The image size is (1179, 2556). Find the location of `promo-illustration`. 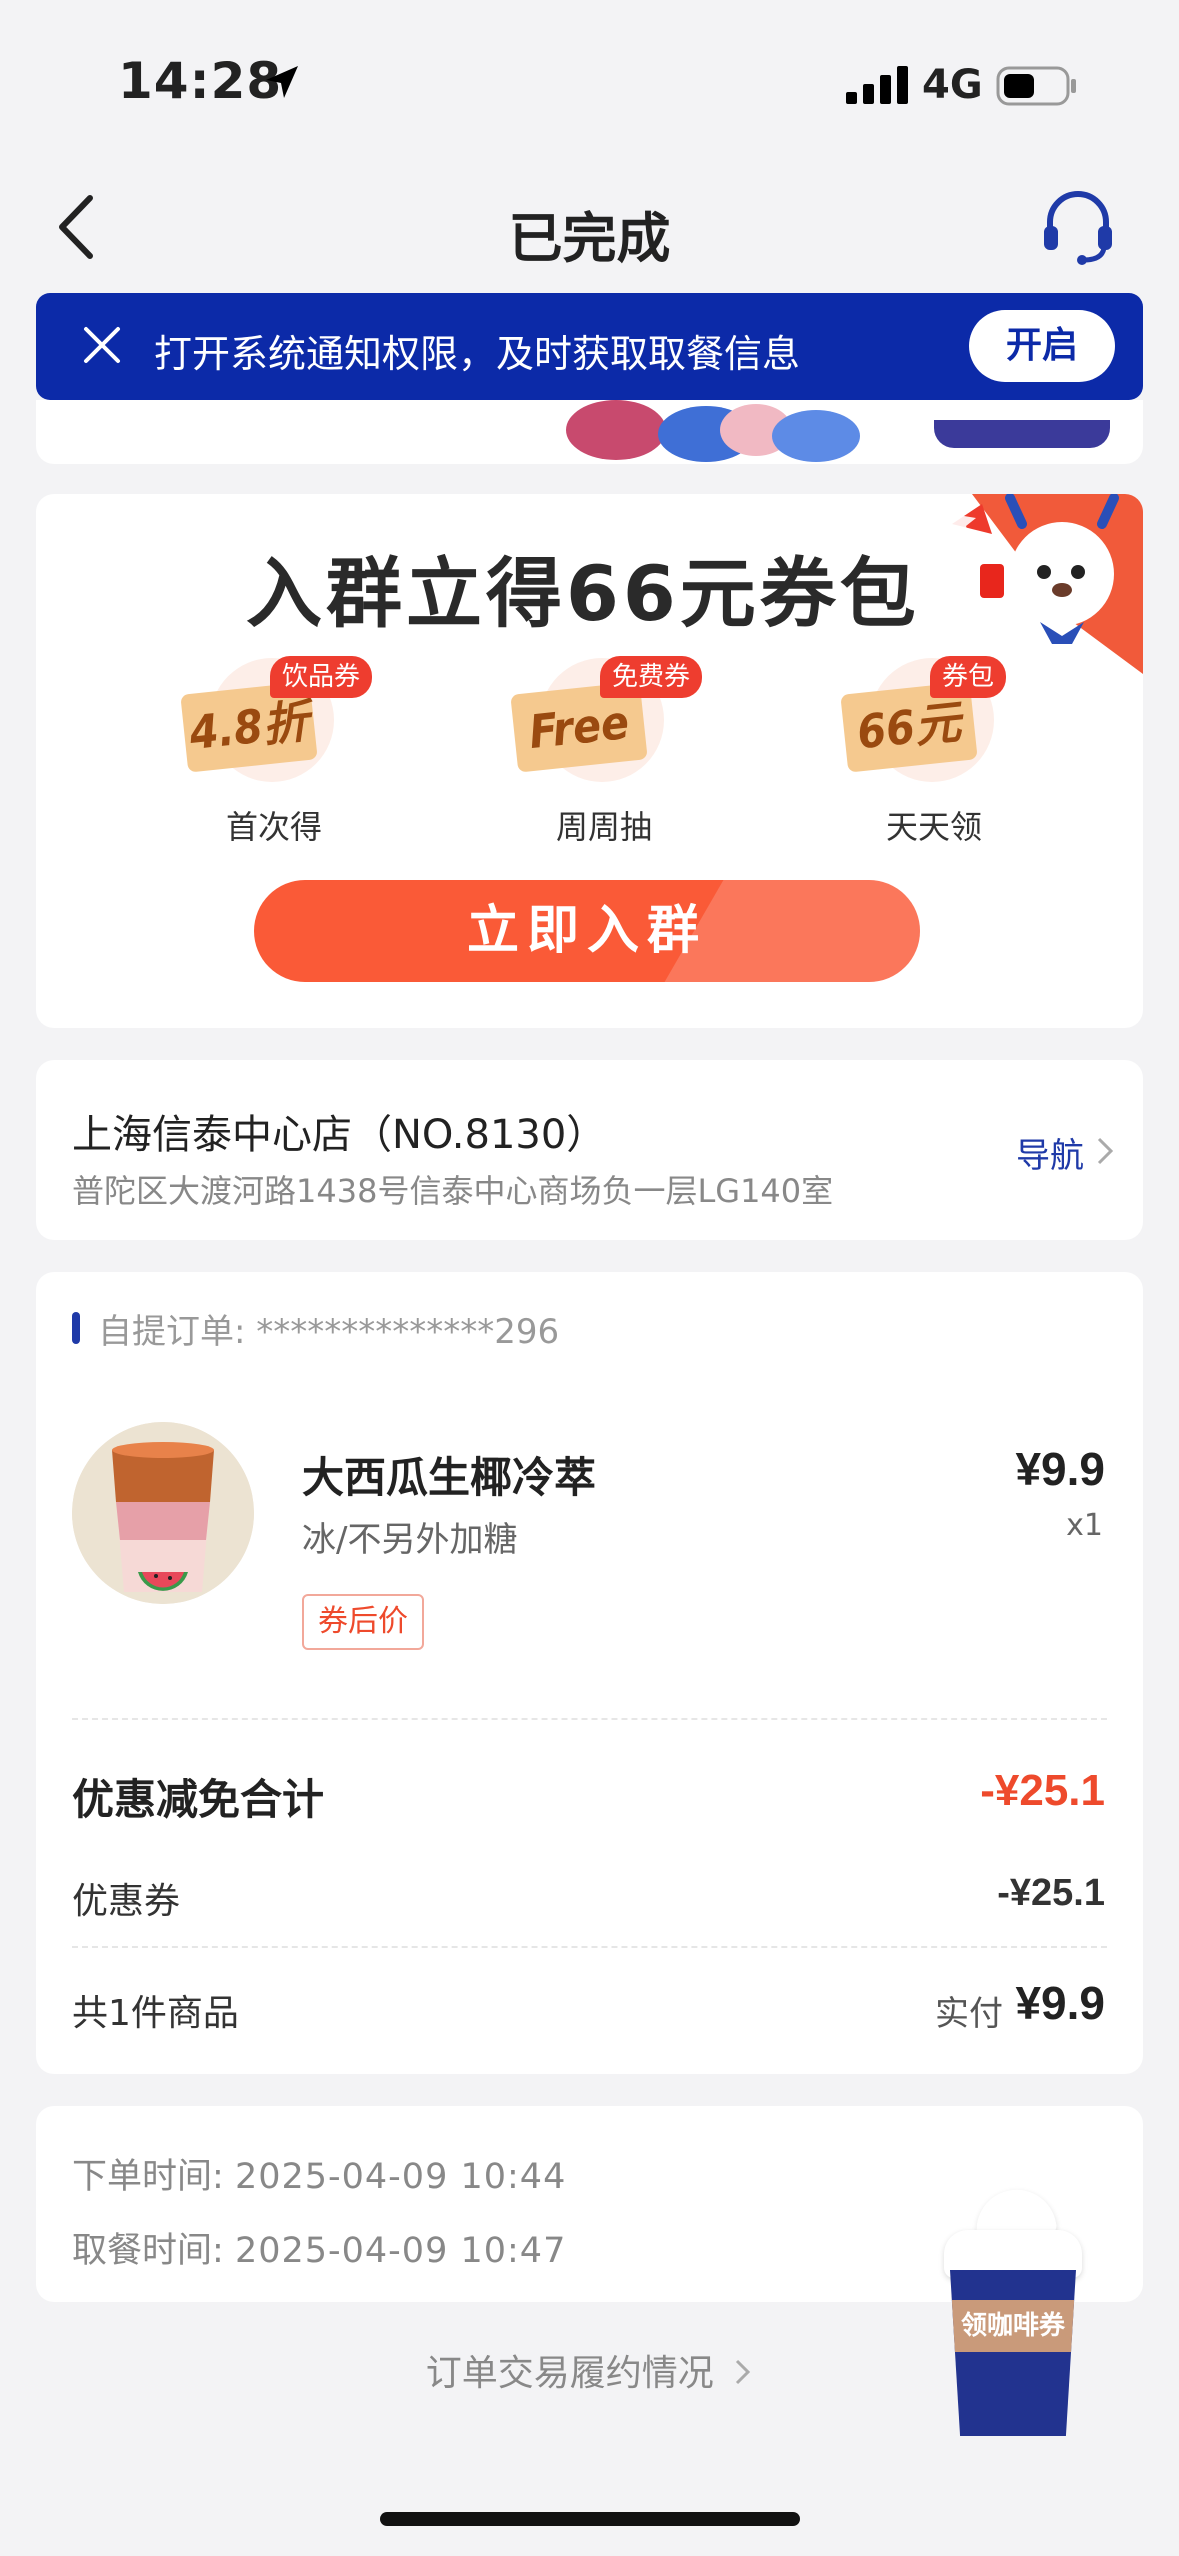

promo-illustration is located at coordinates (713, 431).